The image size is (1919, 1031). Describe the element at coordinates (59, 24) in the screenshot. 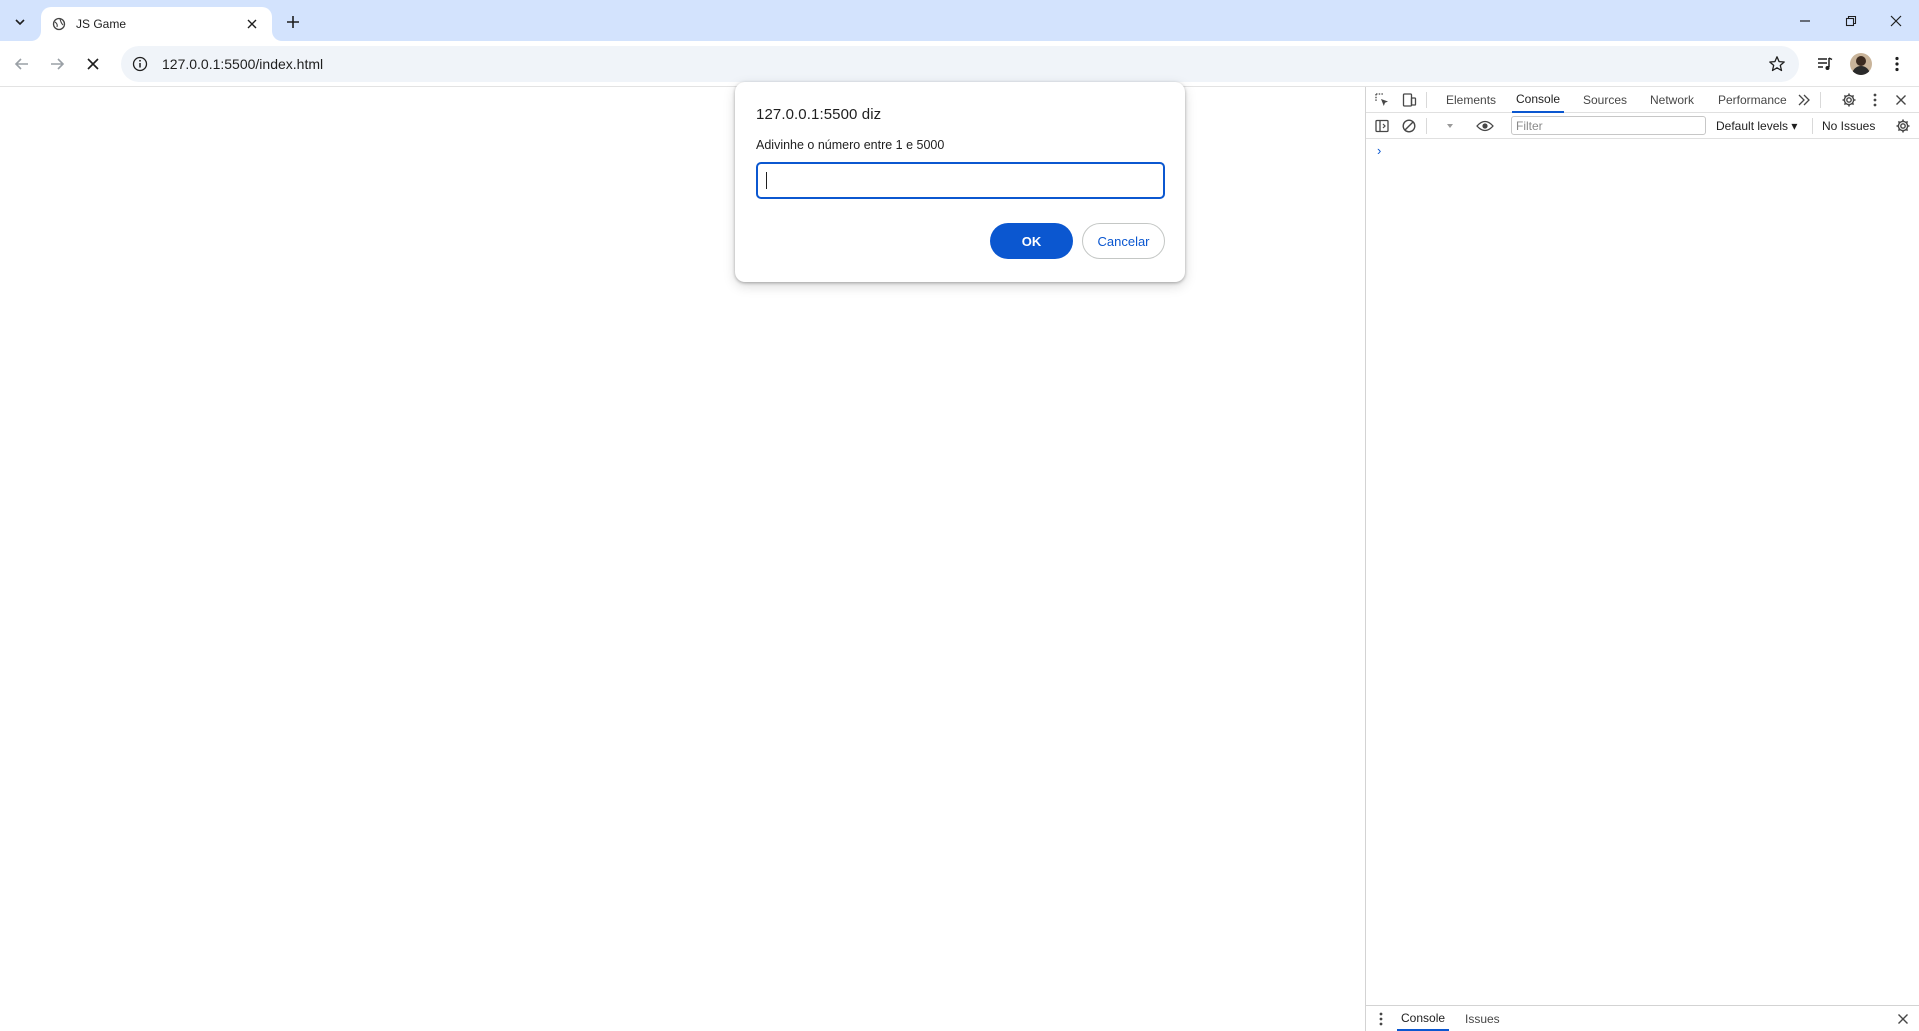

I see `globe-icon` at that location.